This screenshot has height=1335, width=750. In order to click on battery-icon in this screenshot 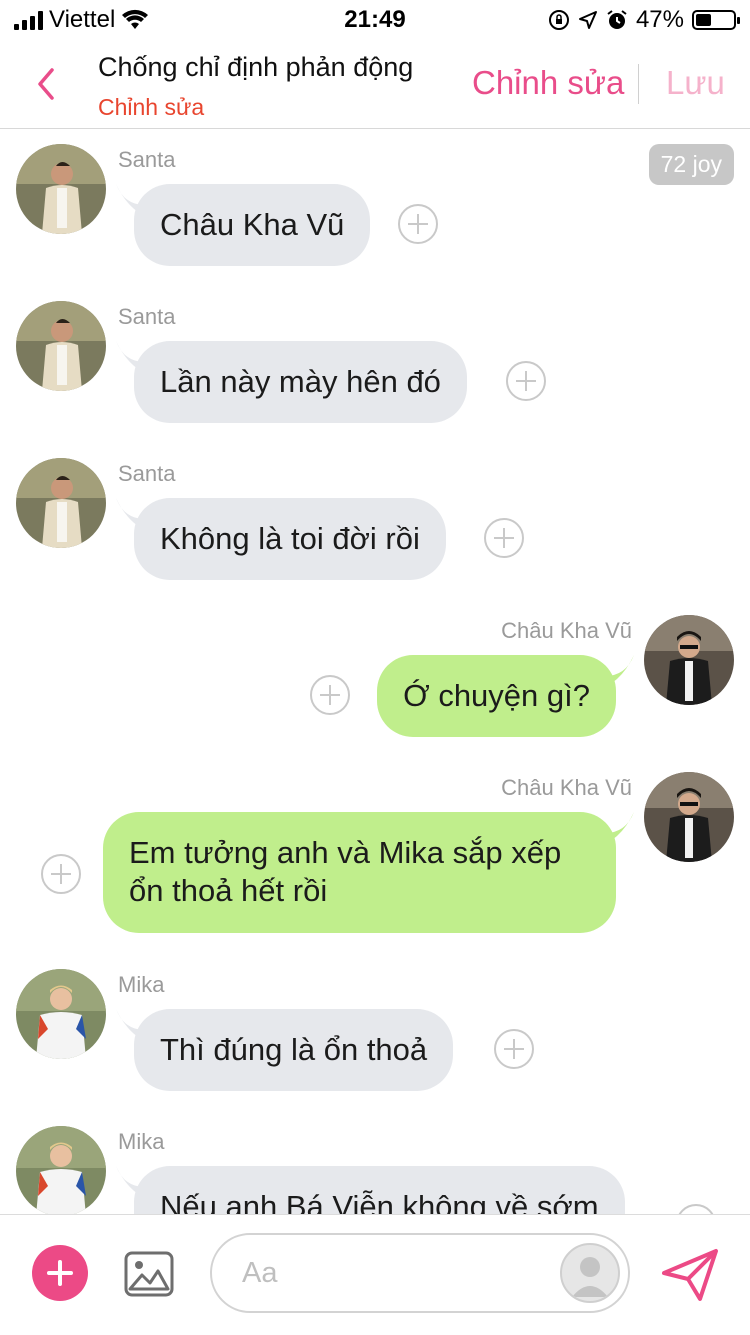, I will do `click(716, 20)`.